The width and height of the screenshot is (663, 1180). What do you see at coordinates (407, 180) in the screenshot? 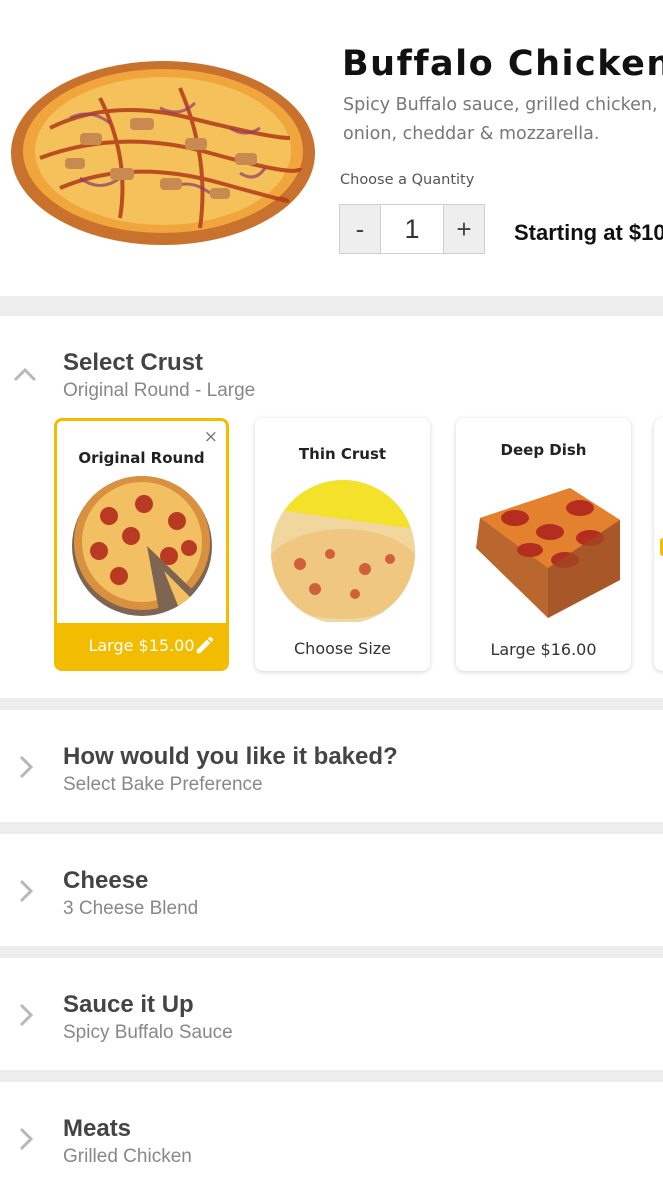
I see `quantity-label: Choose a Quantity` at bounding box center [407, 180].